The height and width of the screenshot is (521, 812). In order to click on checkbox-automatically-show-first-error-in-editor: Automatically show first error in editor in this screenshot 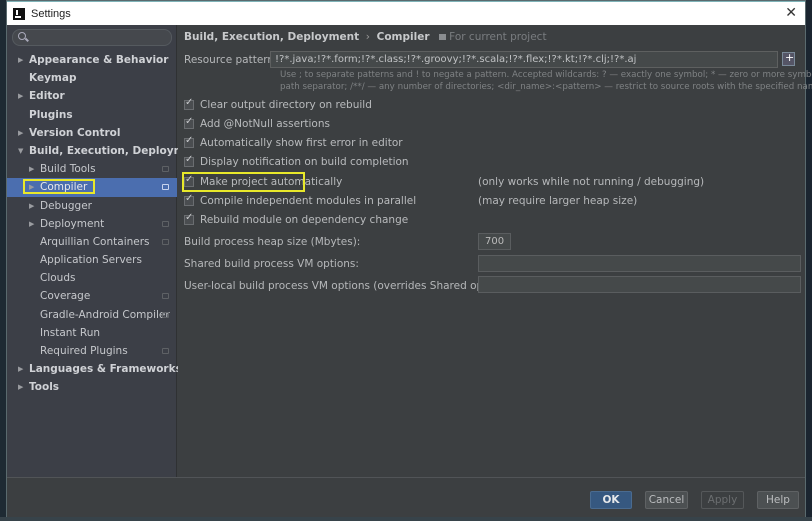, I will do `click(293, 143)`.